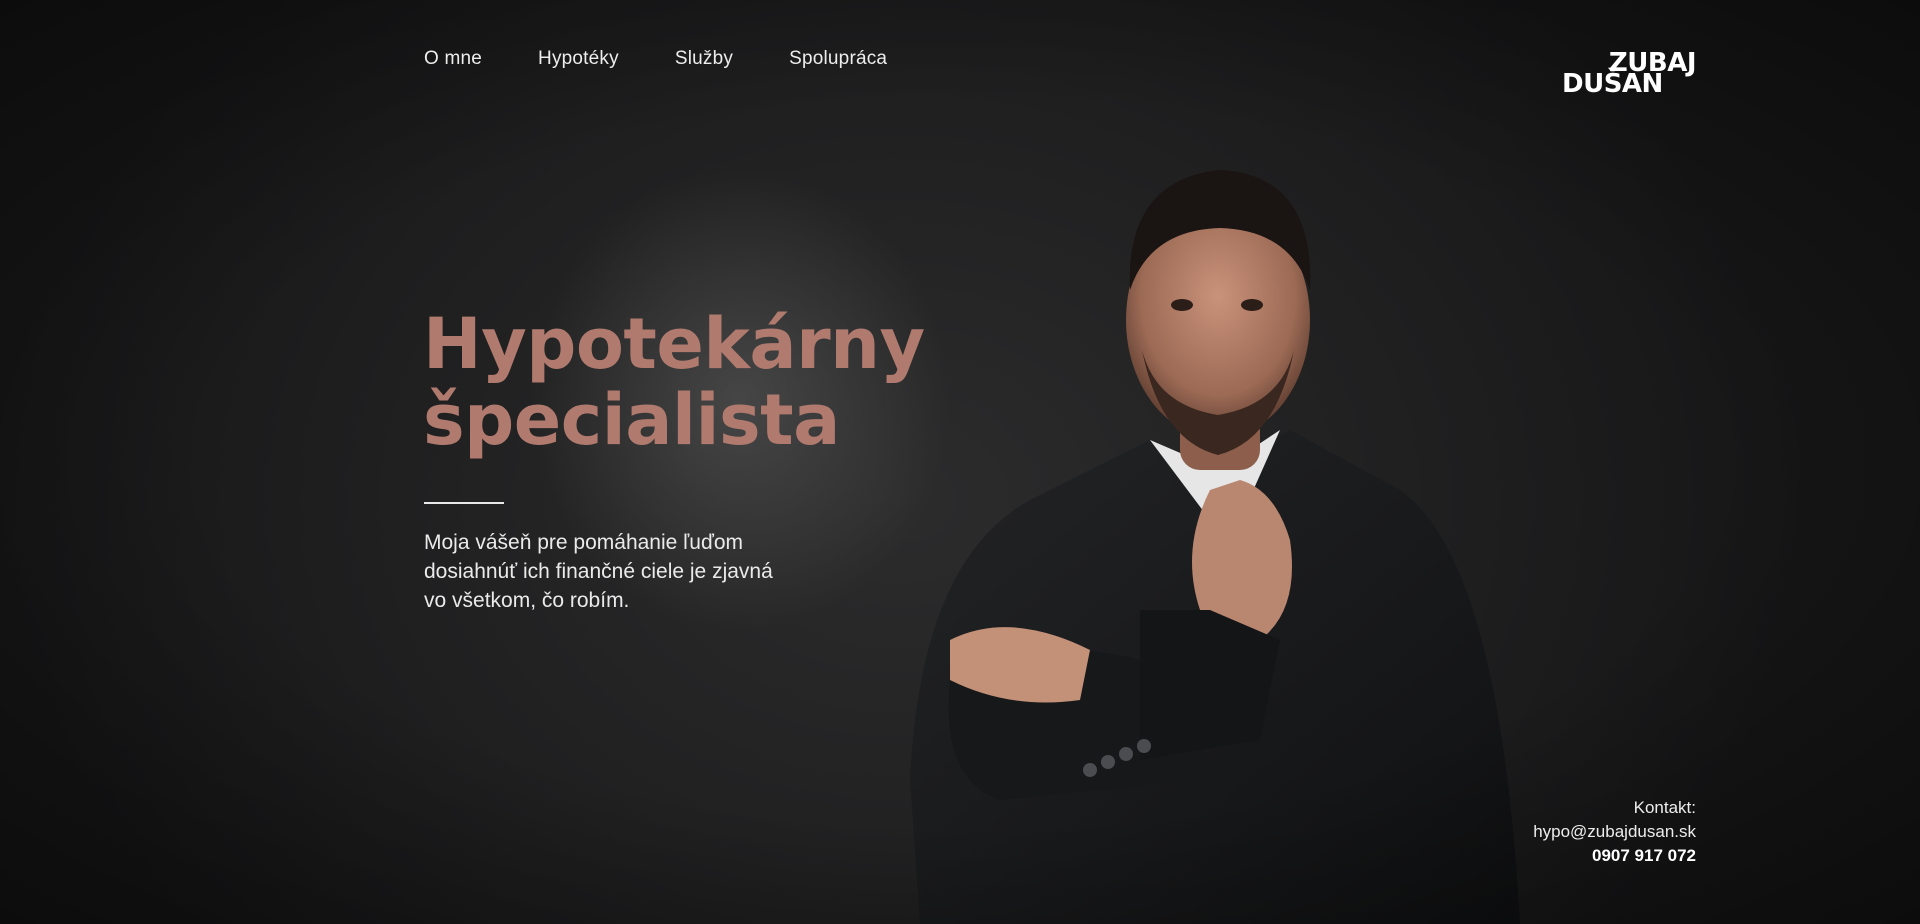 This screenshot has height=924, width=1920. I want to click on contact-block: Kontakt: hypo@zubajdusan.sk 0907 917 072, so click(1614, 832).